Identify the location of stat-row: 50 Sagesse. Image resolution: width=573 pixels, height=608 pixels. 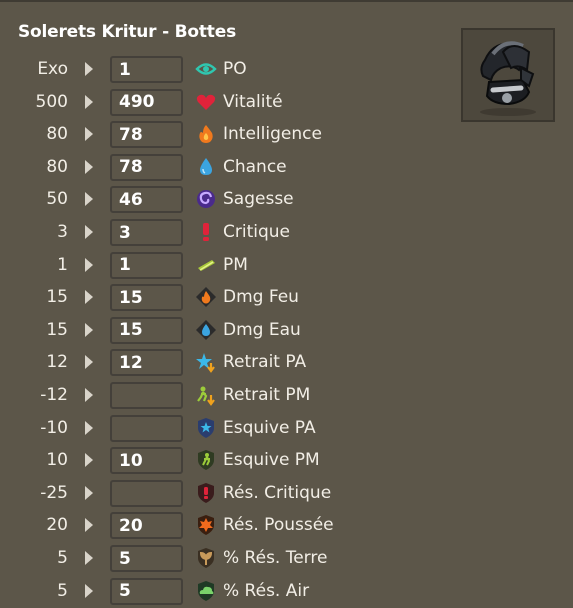
(286, 199).